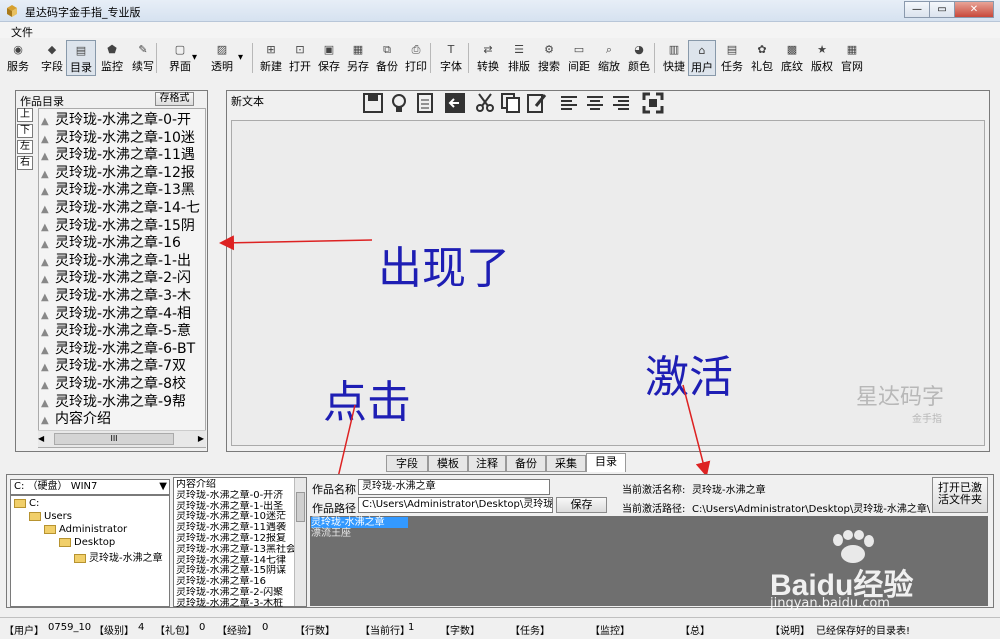 This screenshot has width=1000, height=639. What do you see at coordinates (566, 463) in the screenshot?
I see `tab-4: 采集` at bounding box center [566, 463].